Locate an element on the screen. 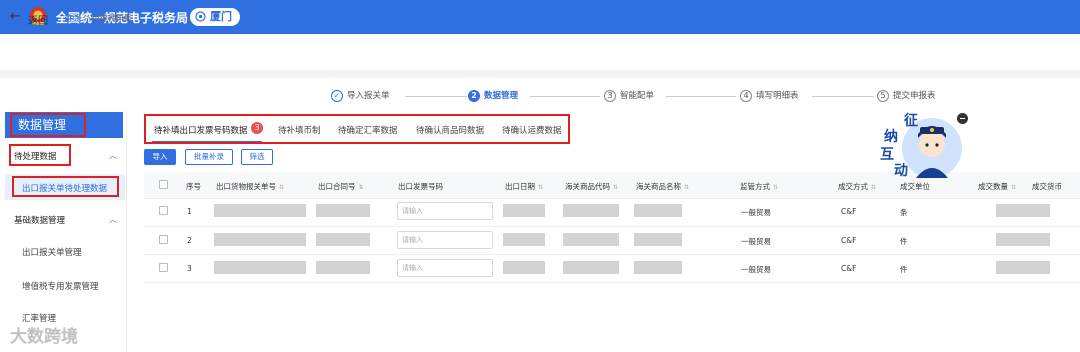  breadcrumb-current: 免退税申报 is located at coordinates (112, 18).